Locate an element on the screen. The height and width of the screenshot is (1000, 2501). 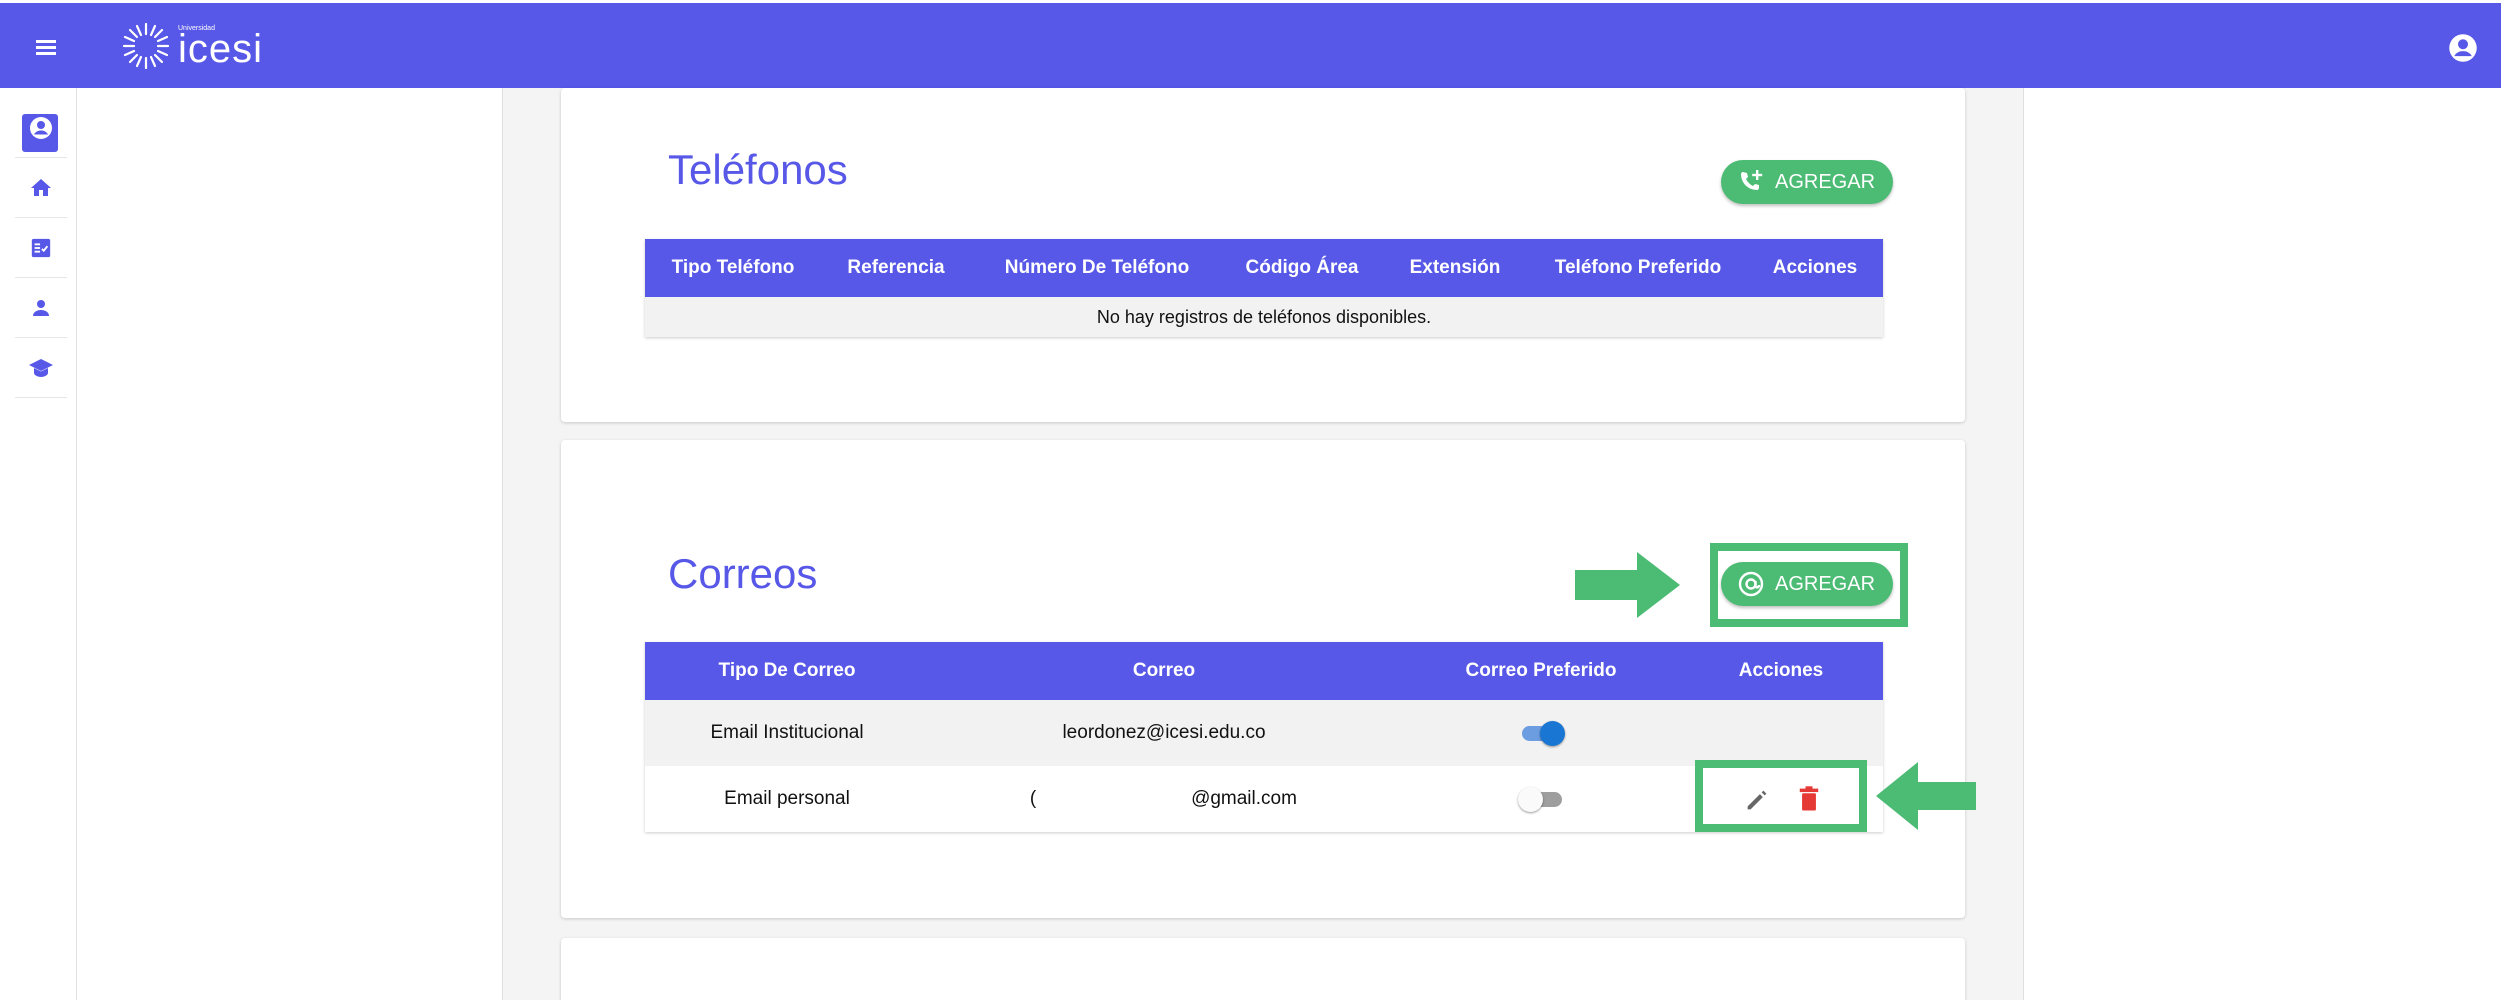
sidebar-item-person is located at coordinates (41, 308).